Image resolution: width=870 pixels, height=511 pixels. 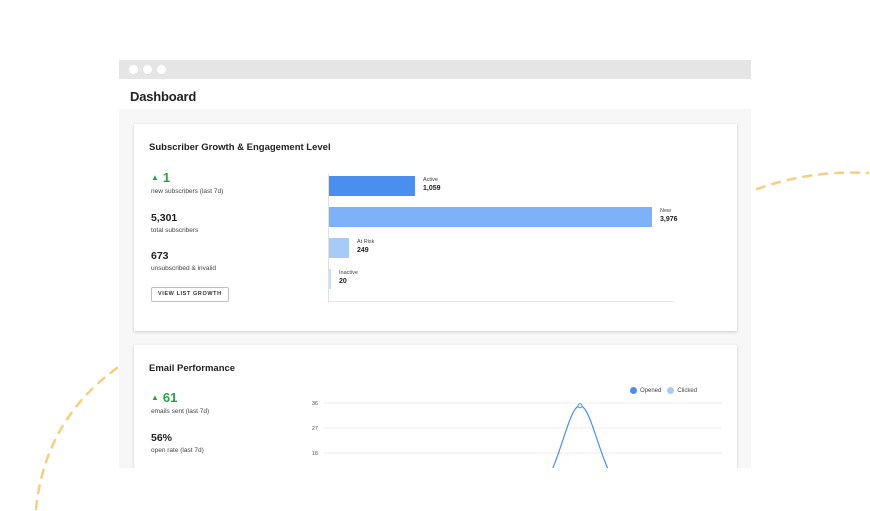 I want to click on bar-label-active: Active 1,059, so click(x=432, y=184).